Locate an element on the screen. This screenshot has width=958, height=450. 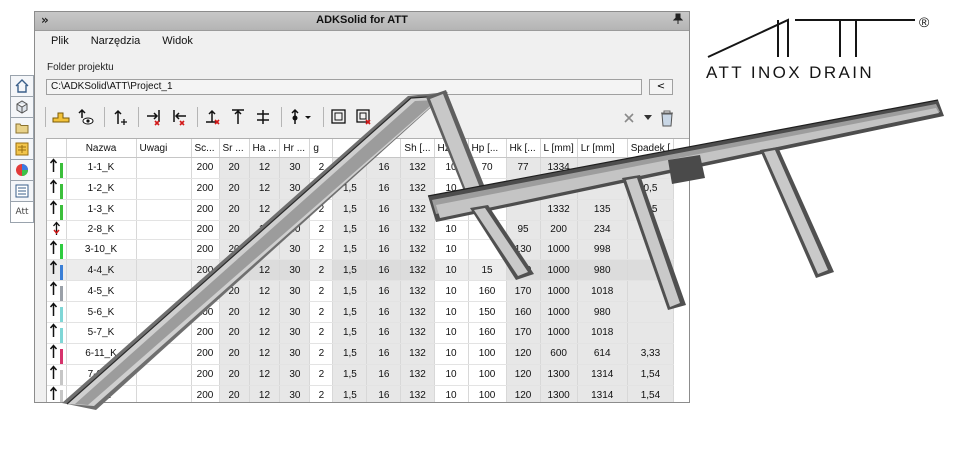
layers-icon is located at coordinates (22, 148).